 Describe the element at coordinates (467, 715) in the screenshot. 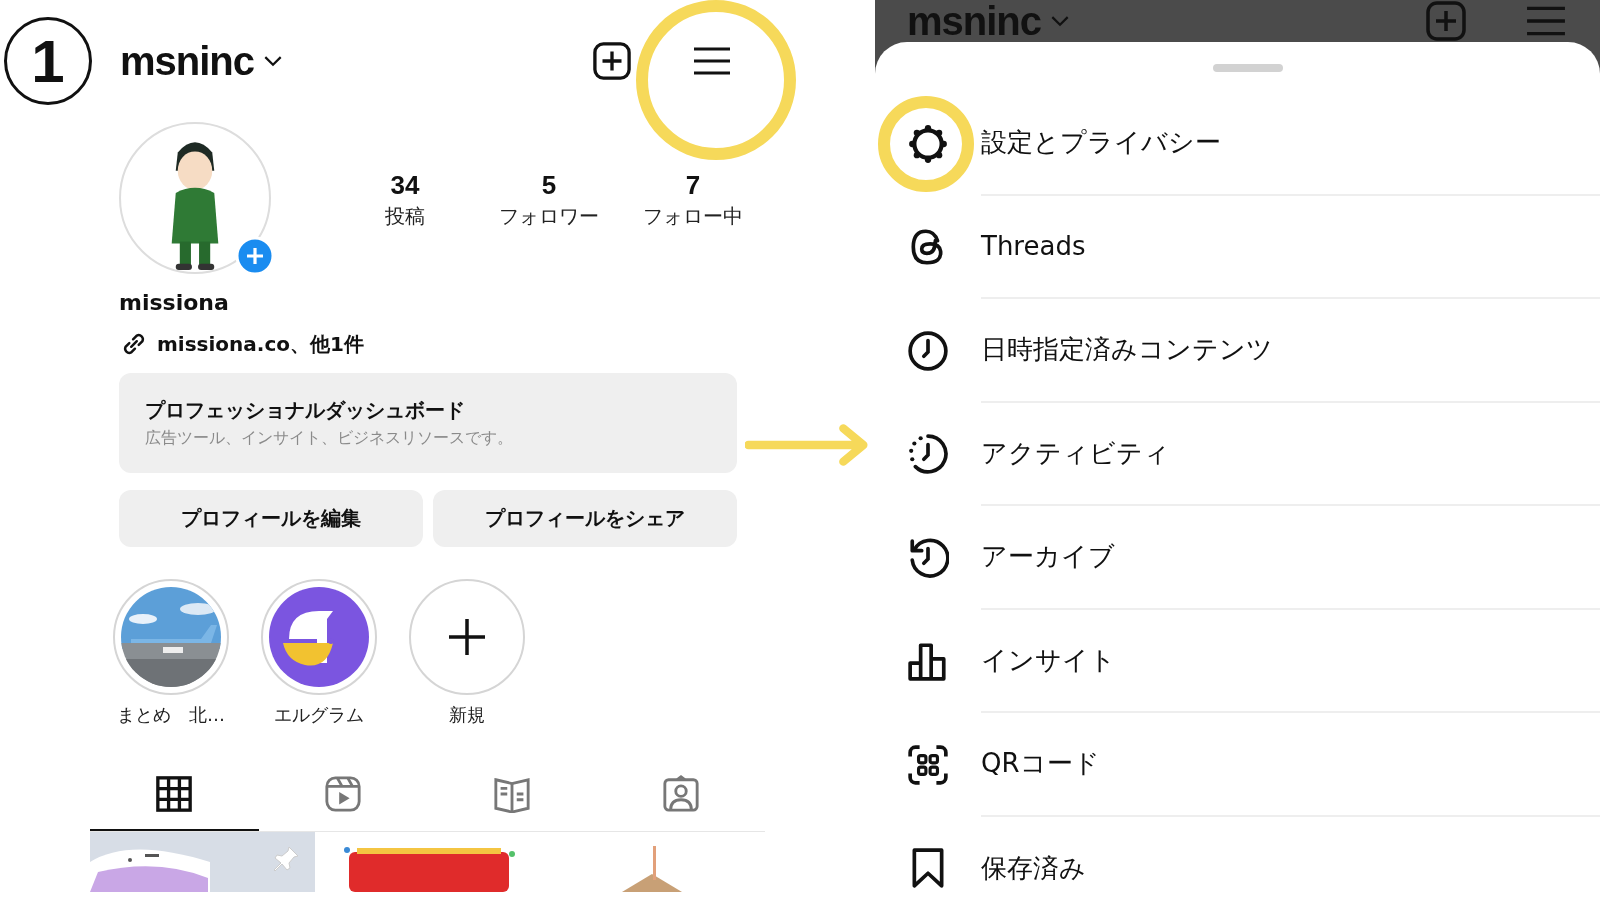

I see `highlight-label: 新規` at that location.